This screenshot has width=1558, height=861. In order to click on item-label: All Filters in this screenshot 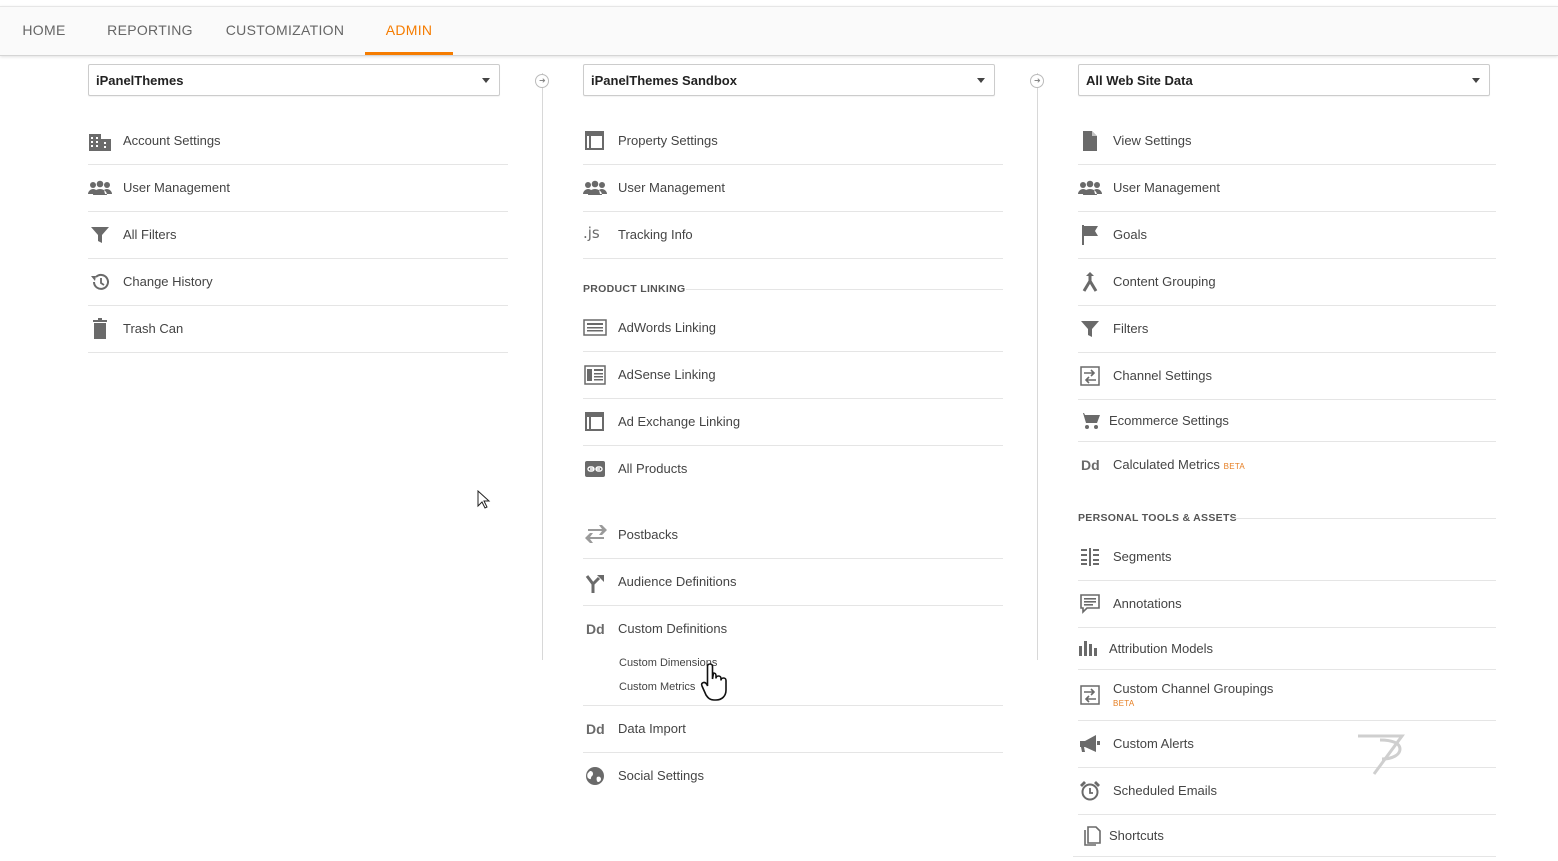, I will do `click(150, 234)`.